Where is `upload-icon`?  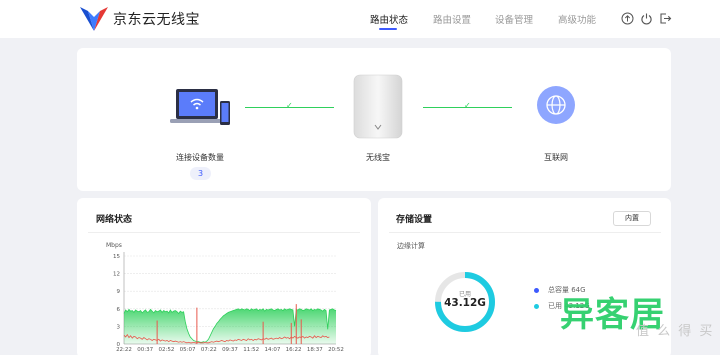
upload-icon is located at coordinates (627, 18).